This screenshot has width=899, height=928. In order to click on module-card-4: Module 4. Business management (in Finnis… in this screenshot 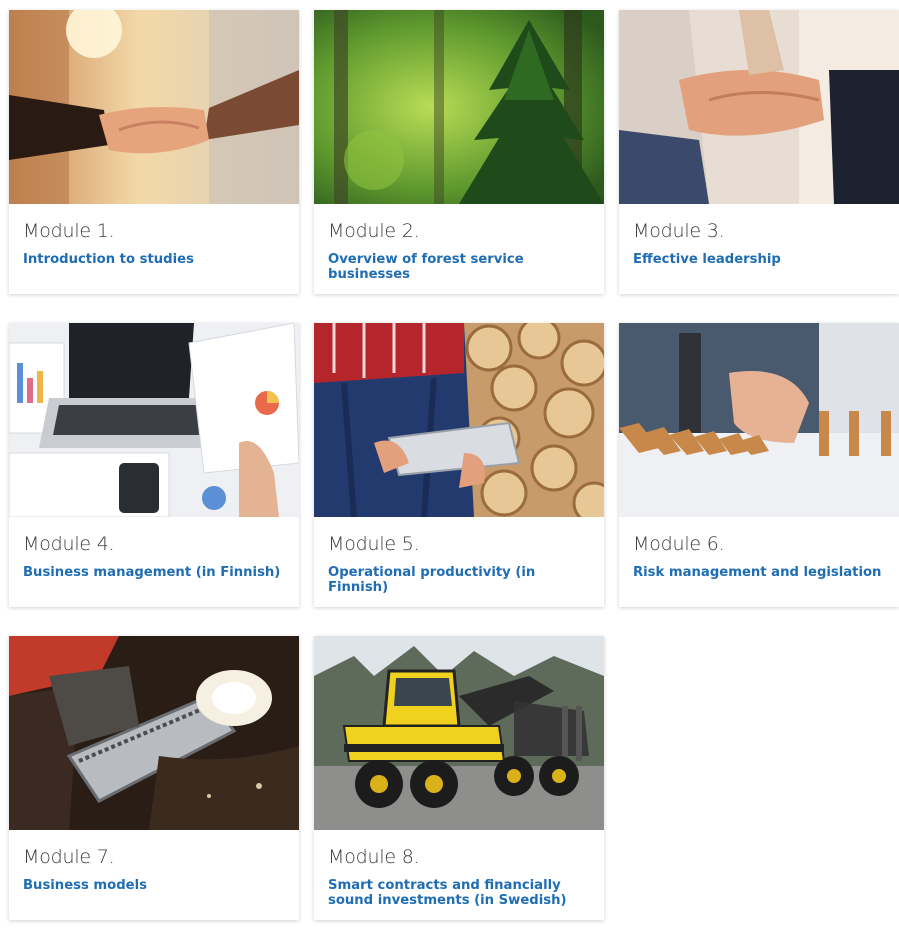, I will do `click(154, 465)`.